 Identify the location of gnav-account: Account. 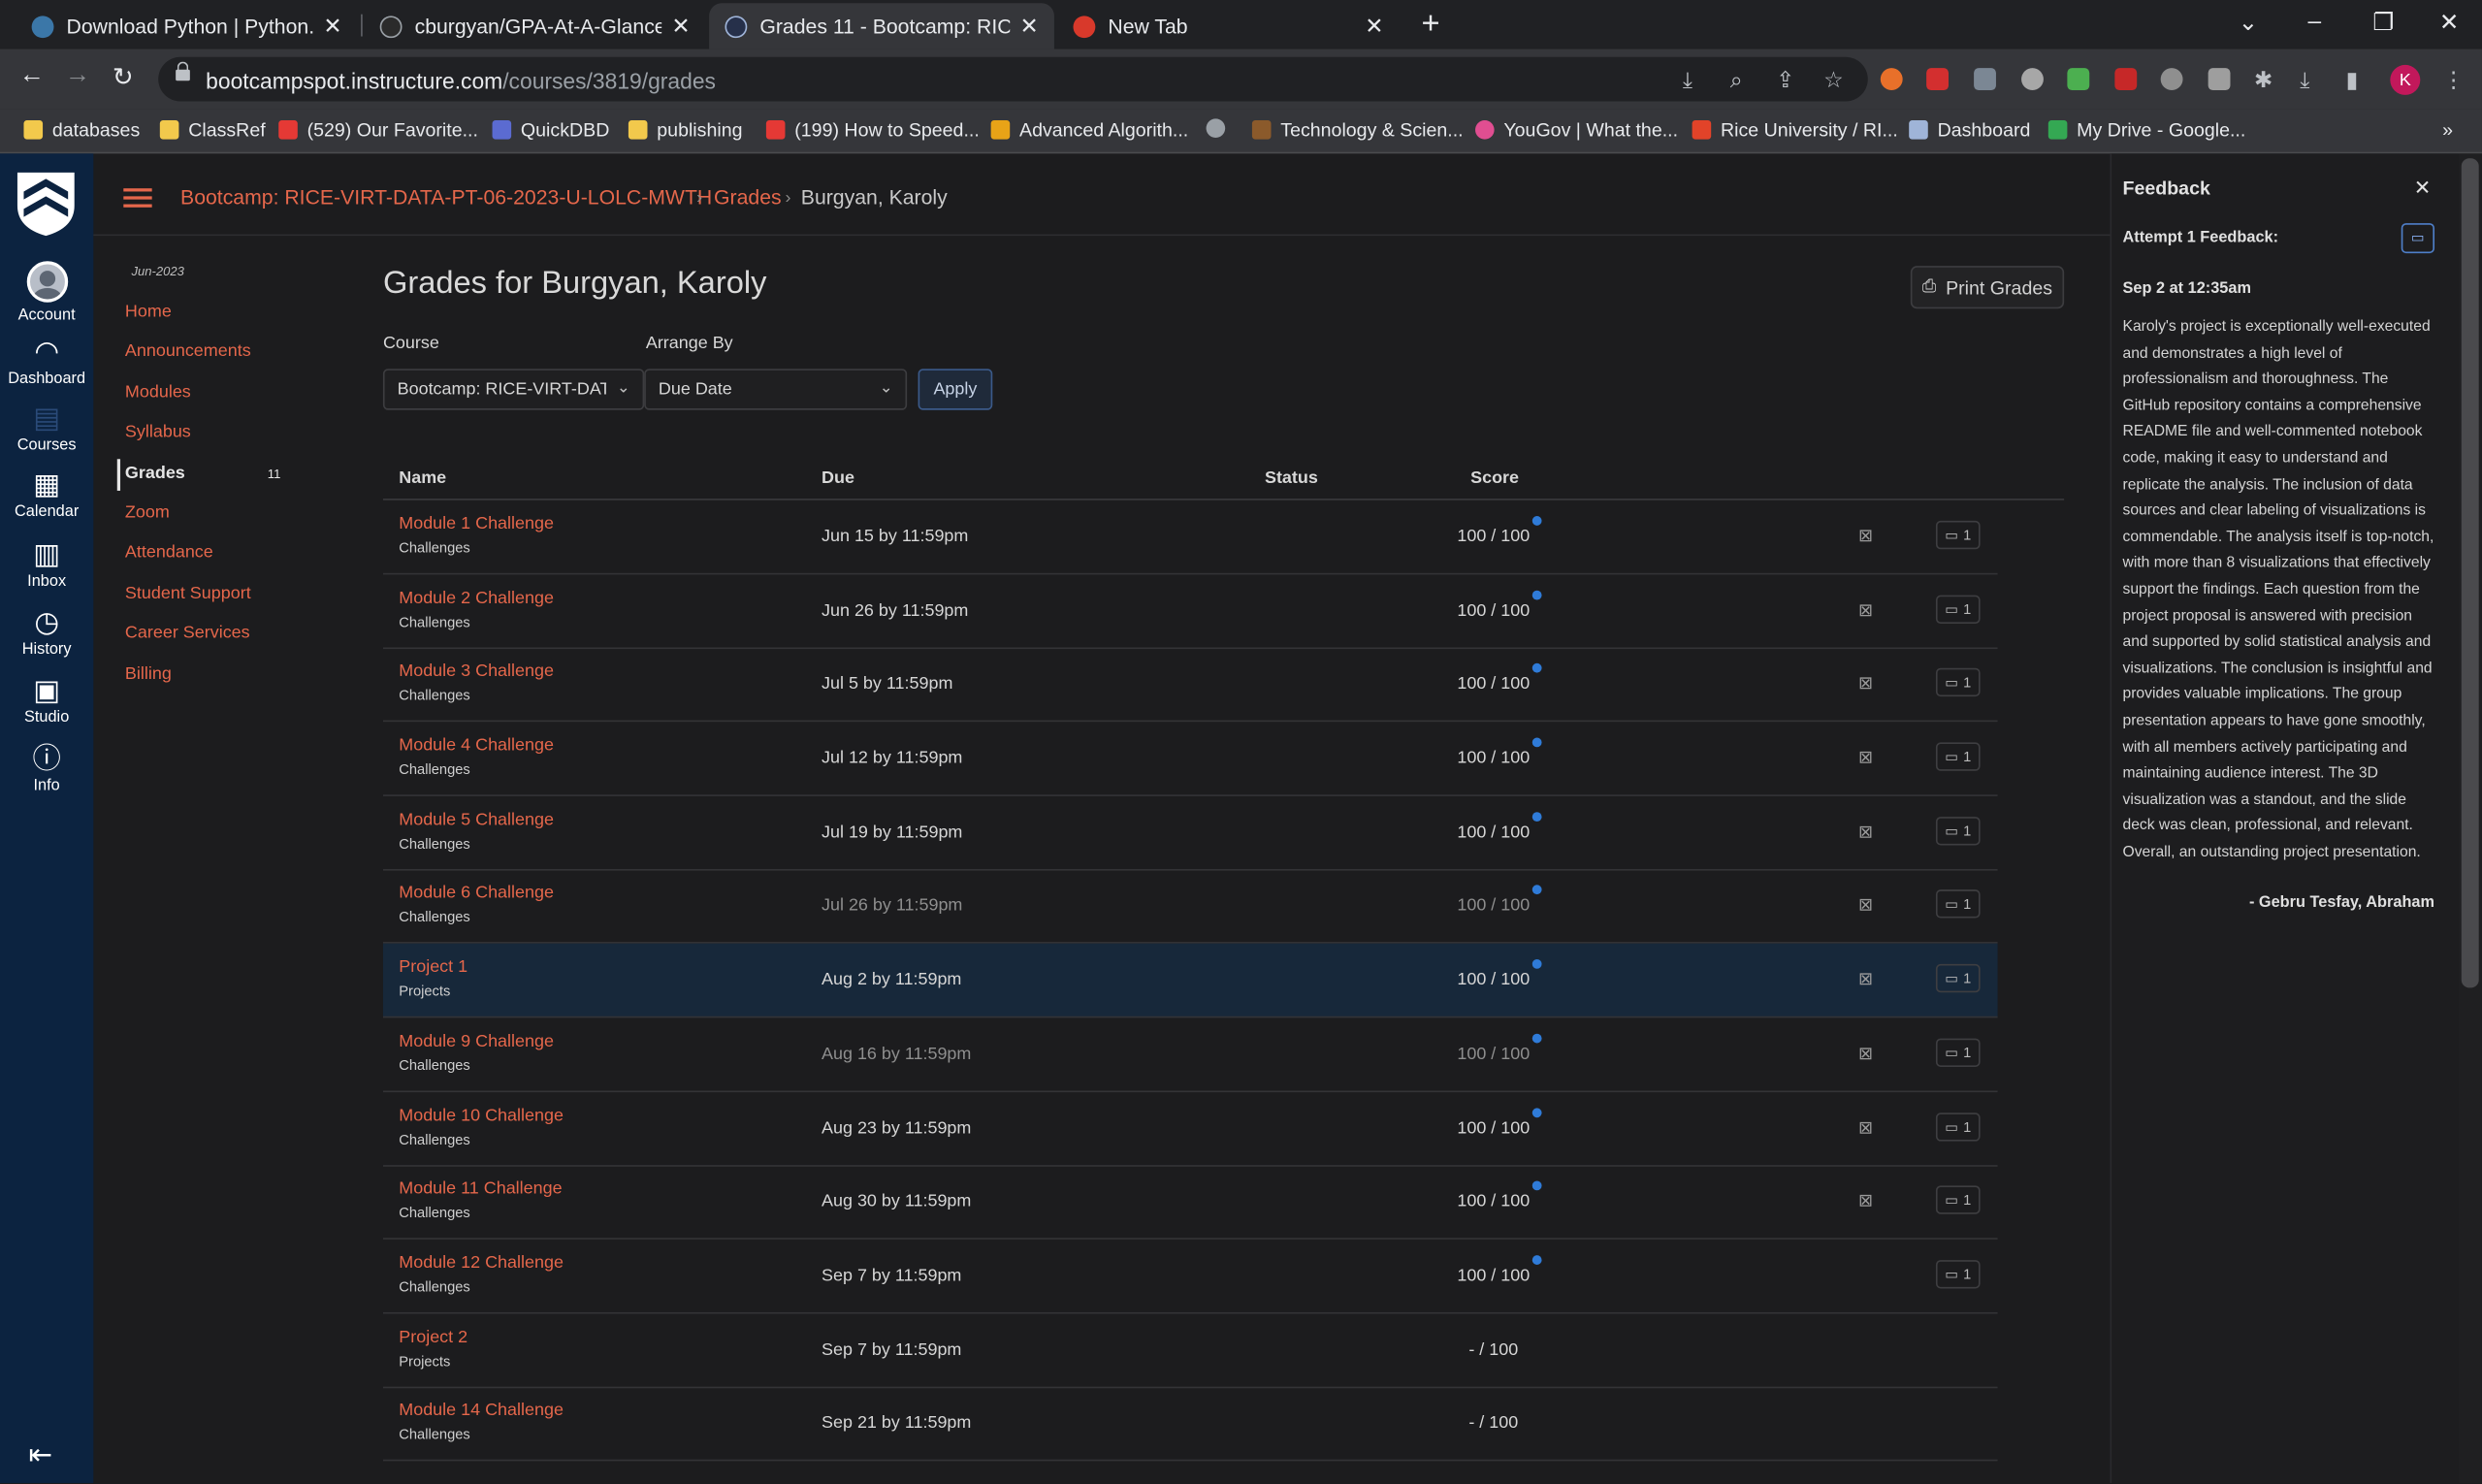
(46, 293).